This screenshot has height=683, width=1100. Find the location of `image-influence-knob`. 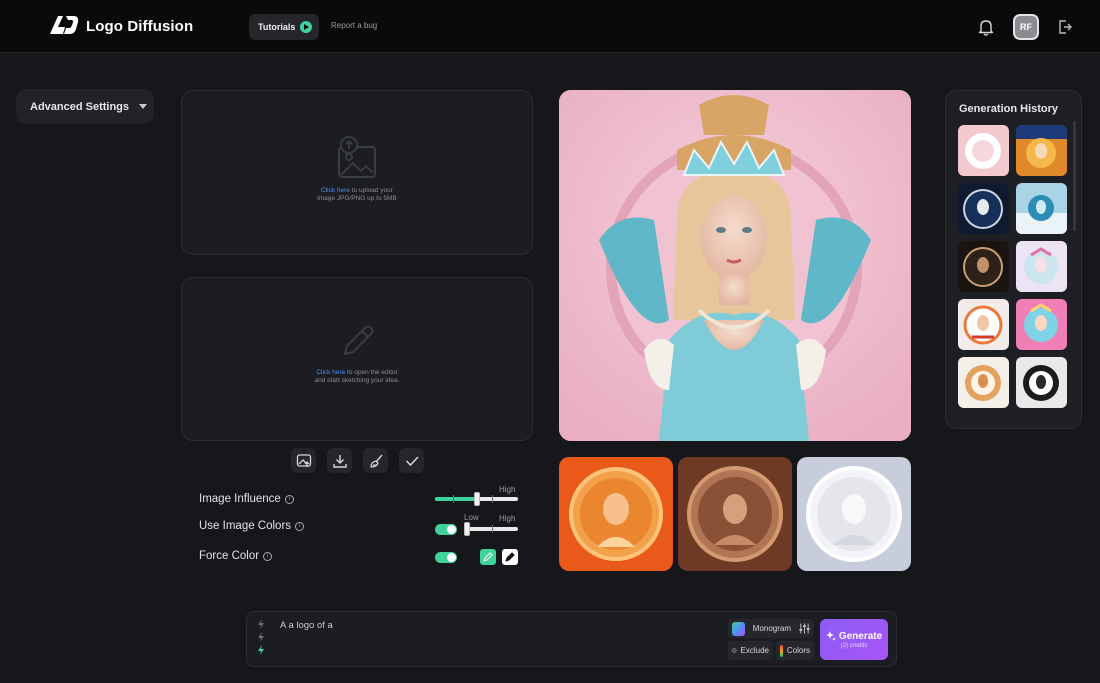

image-influence-knob is located at coordinates (477, 499).